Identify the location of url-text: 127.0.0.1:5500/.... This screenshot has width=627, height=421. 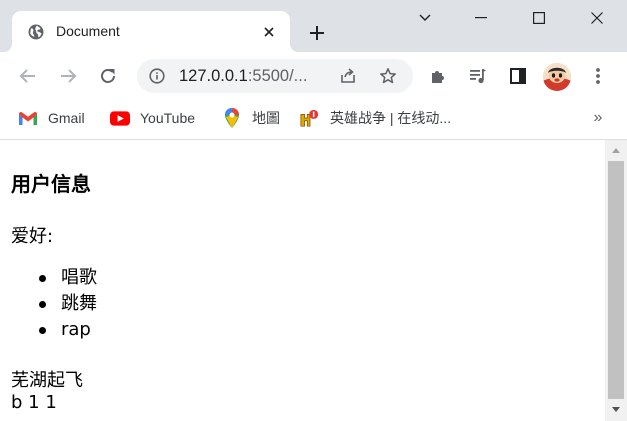
(243, 76).